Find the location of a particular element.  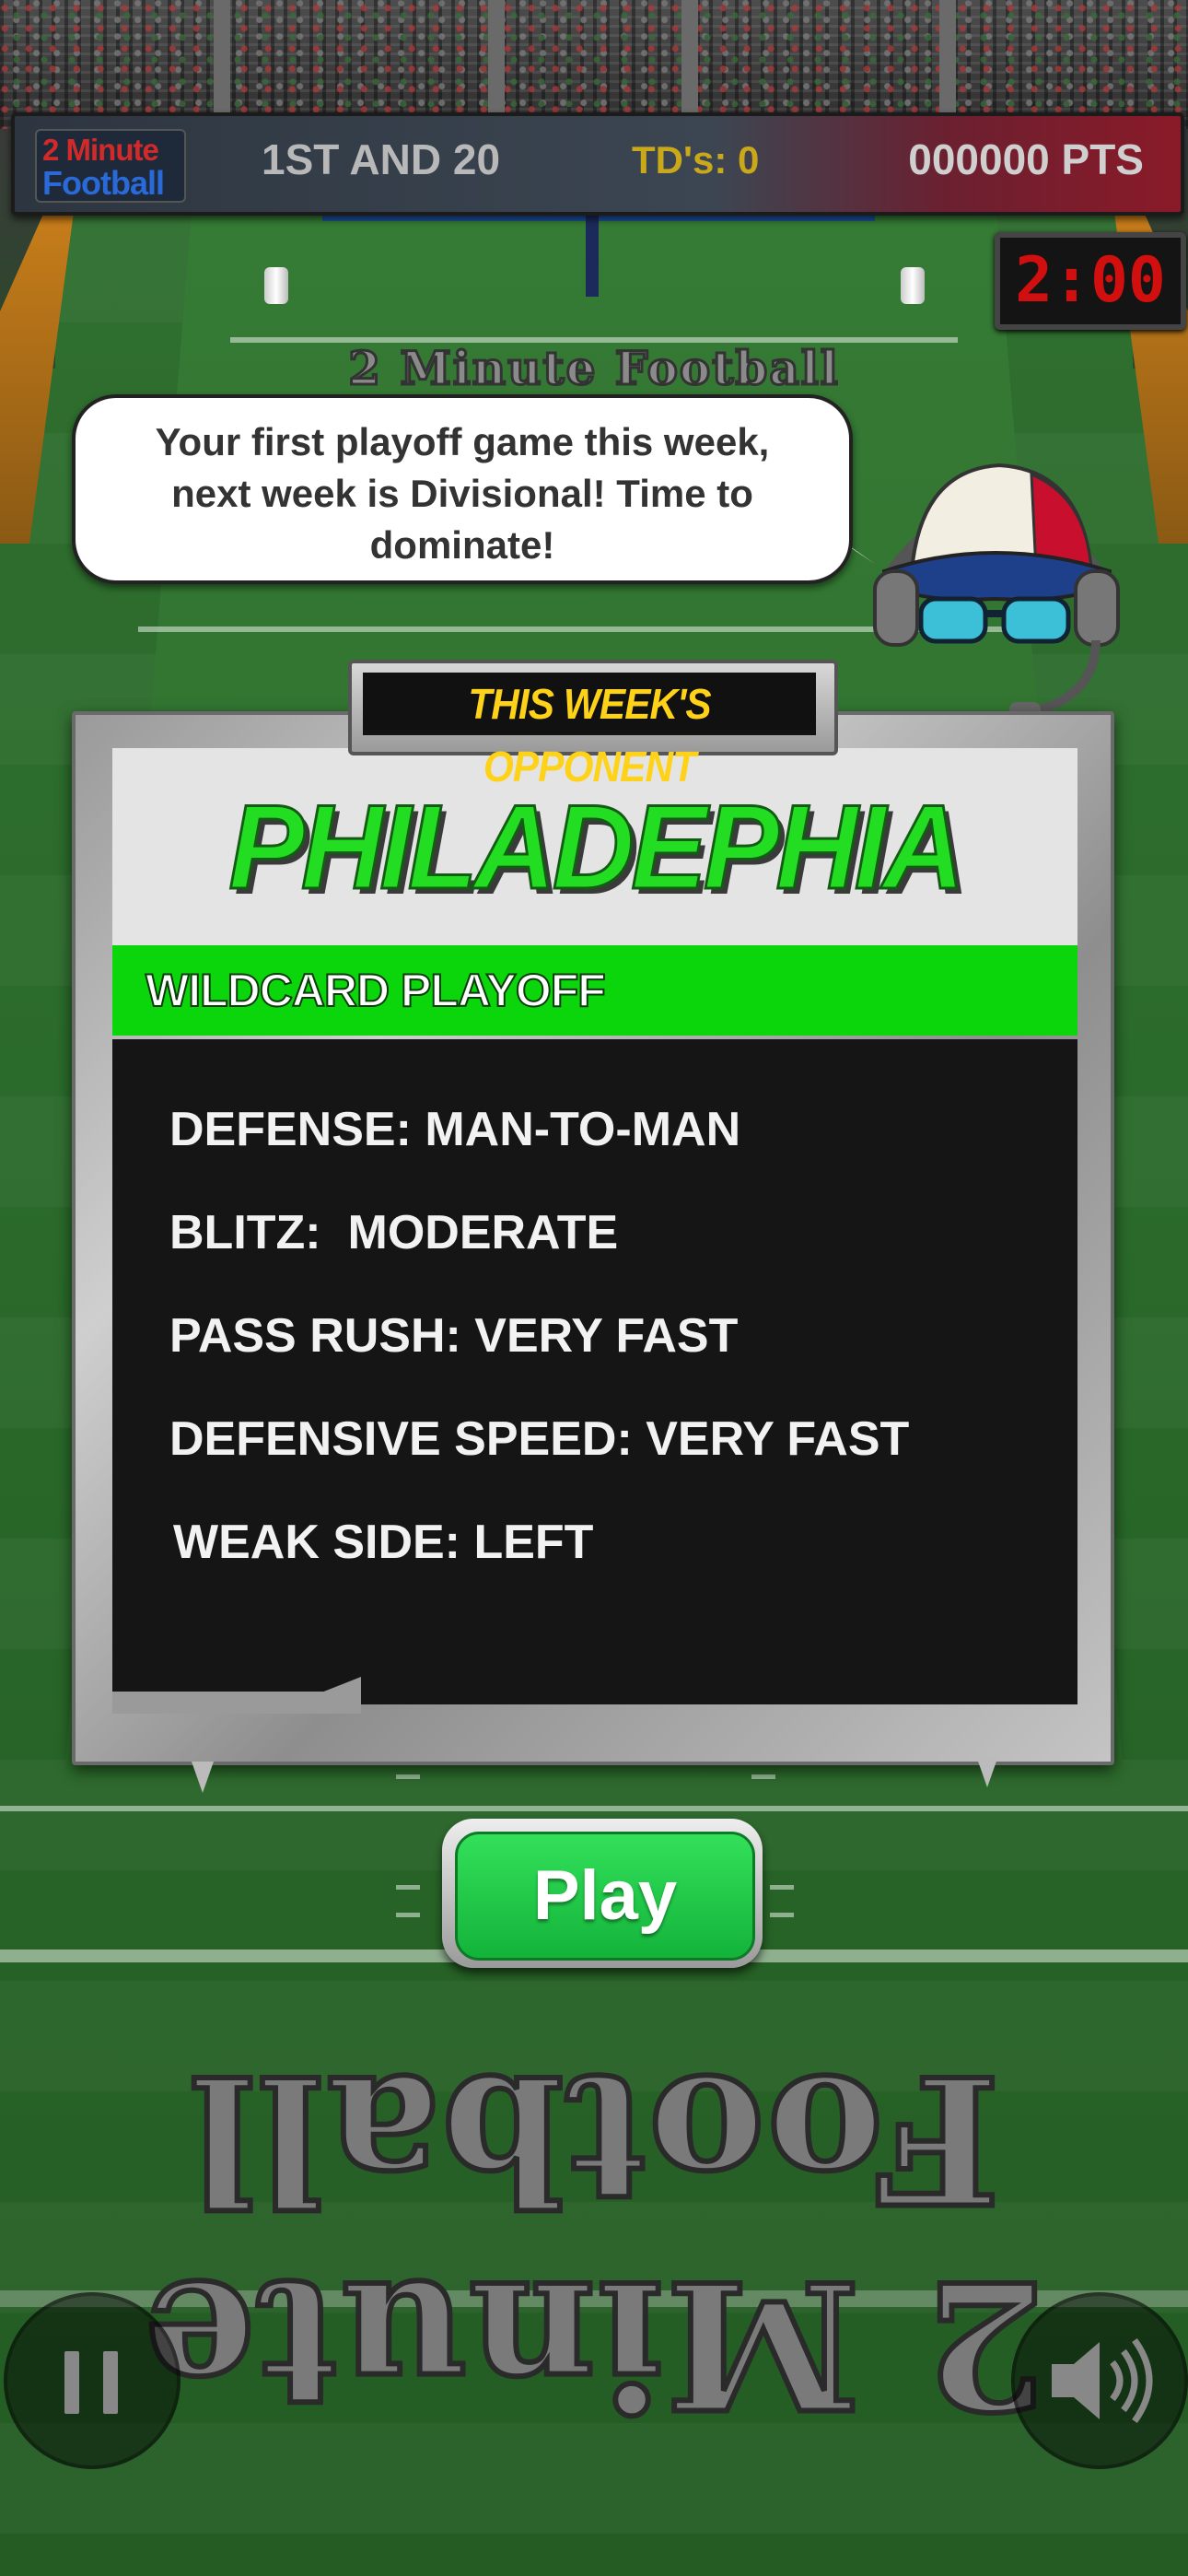

play-button-label: Play is located at coordinates (605, 1895).